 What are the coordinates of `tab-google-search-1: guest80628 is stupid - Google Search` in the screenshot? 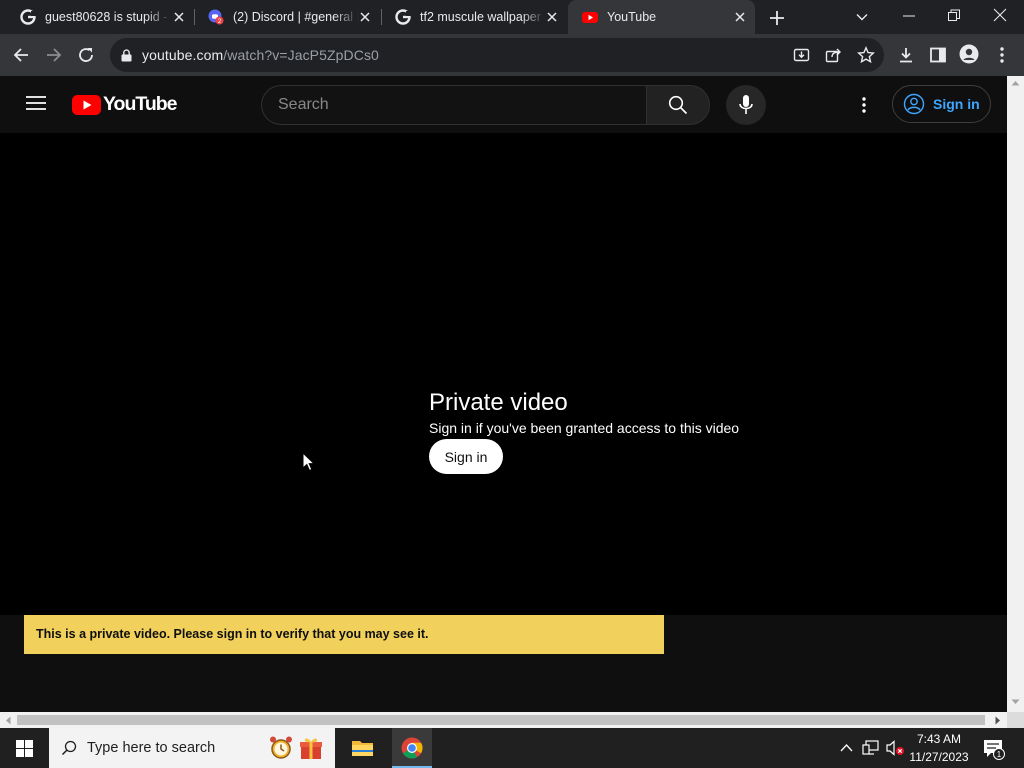 It's located at (100, 17).